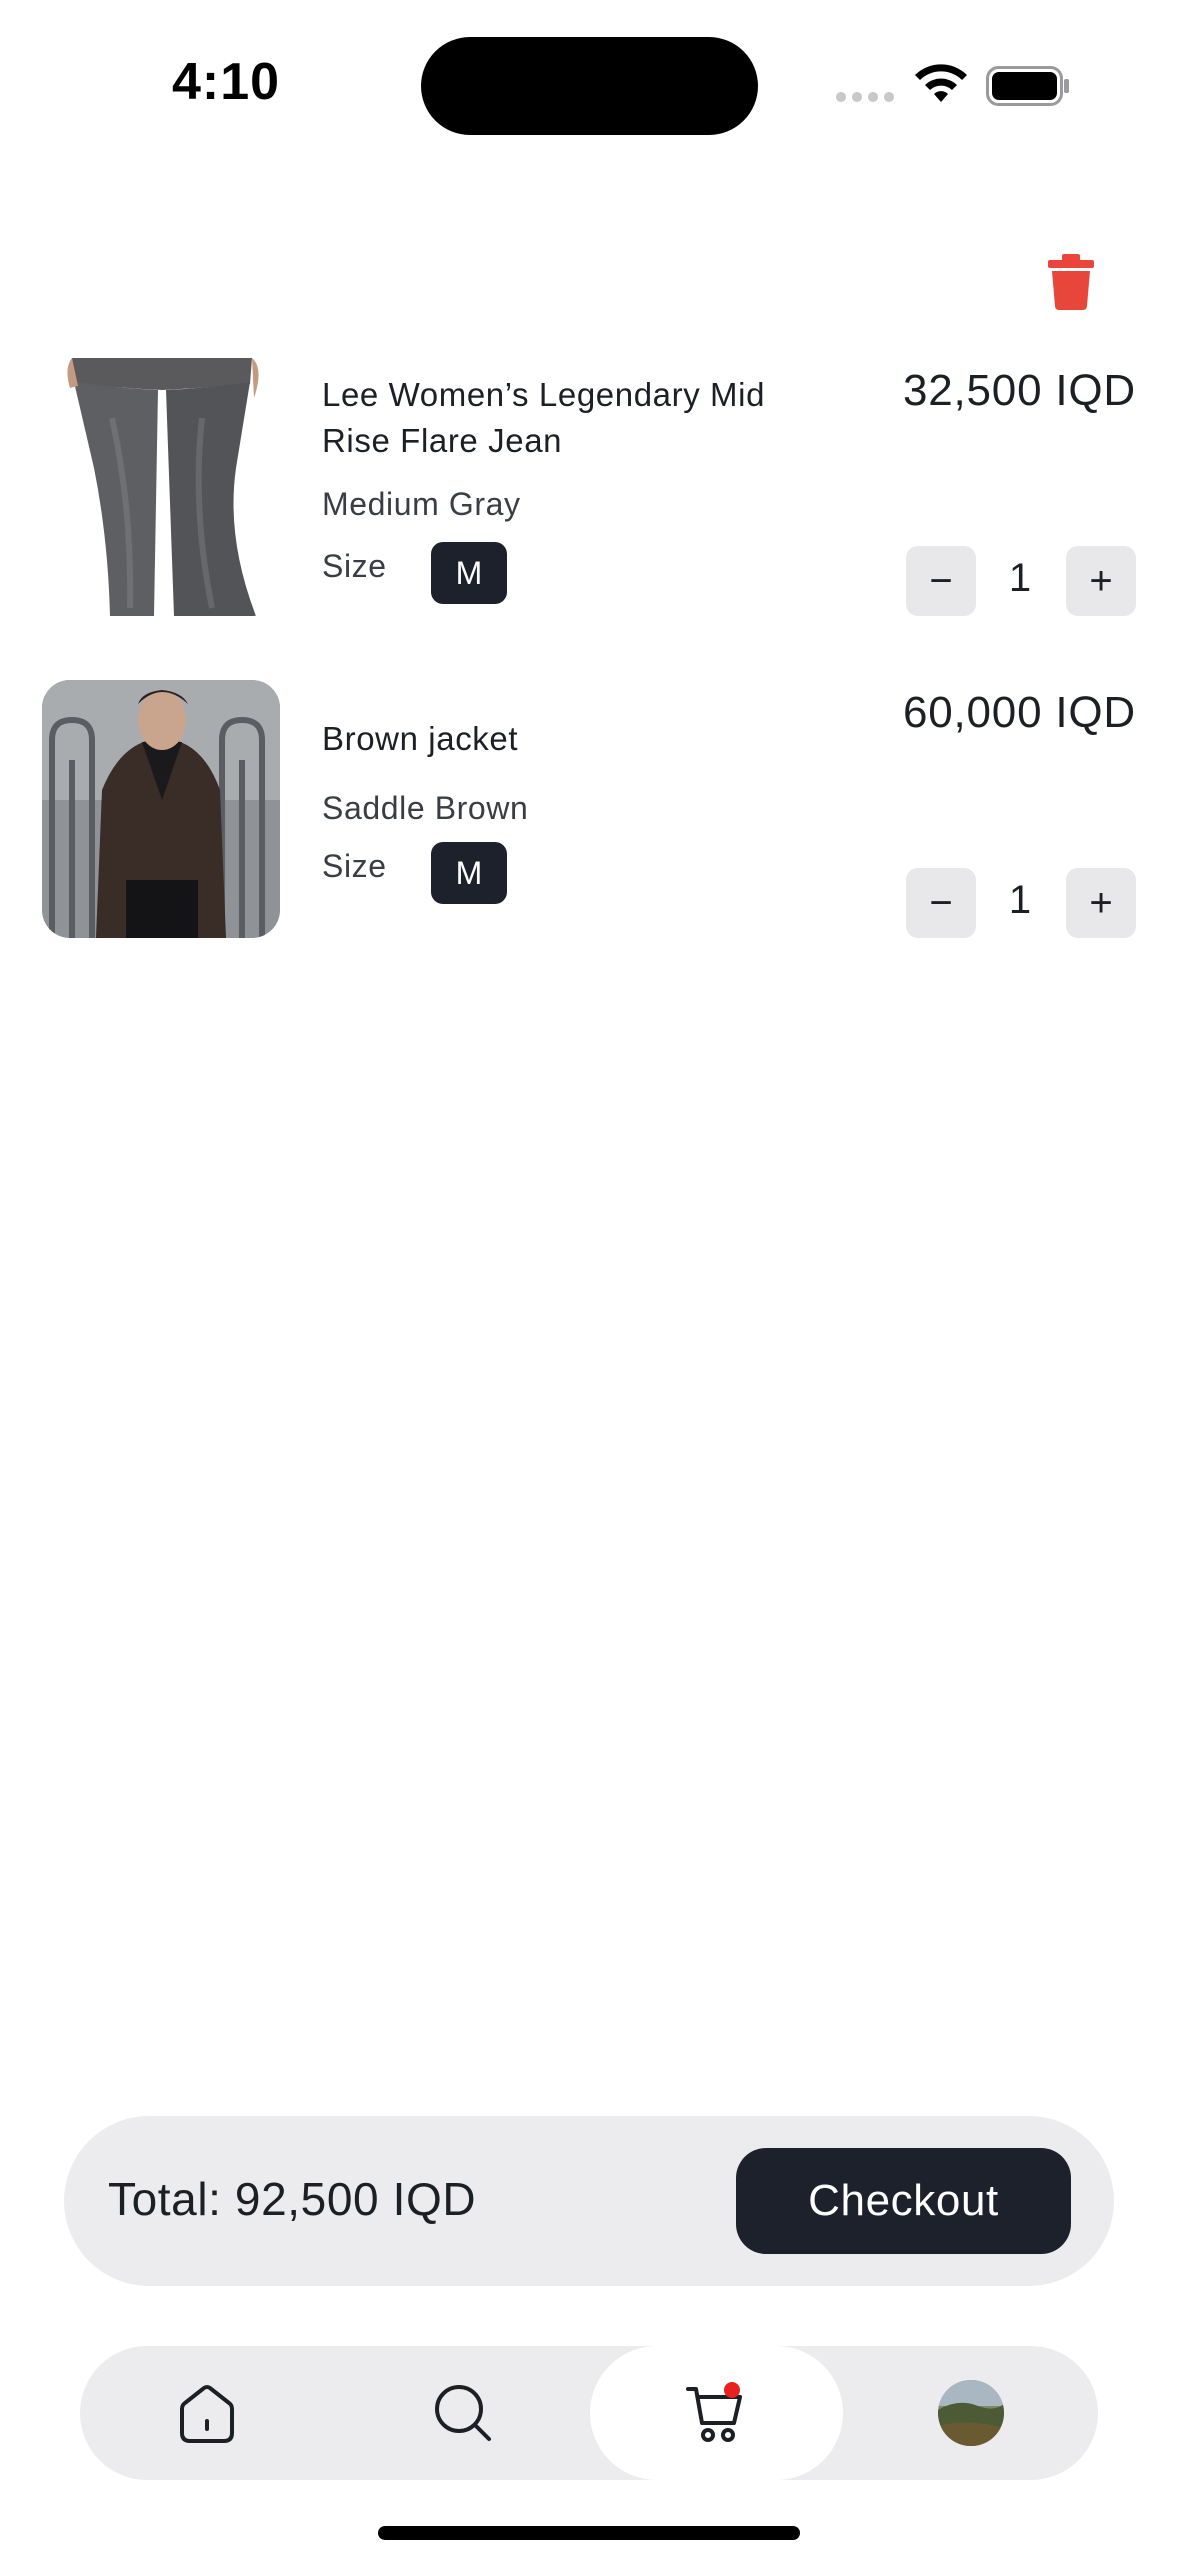 The width and height of the screenshot is (1178, 2560). I want to click on avatar-image, so click(971, 2413).